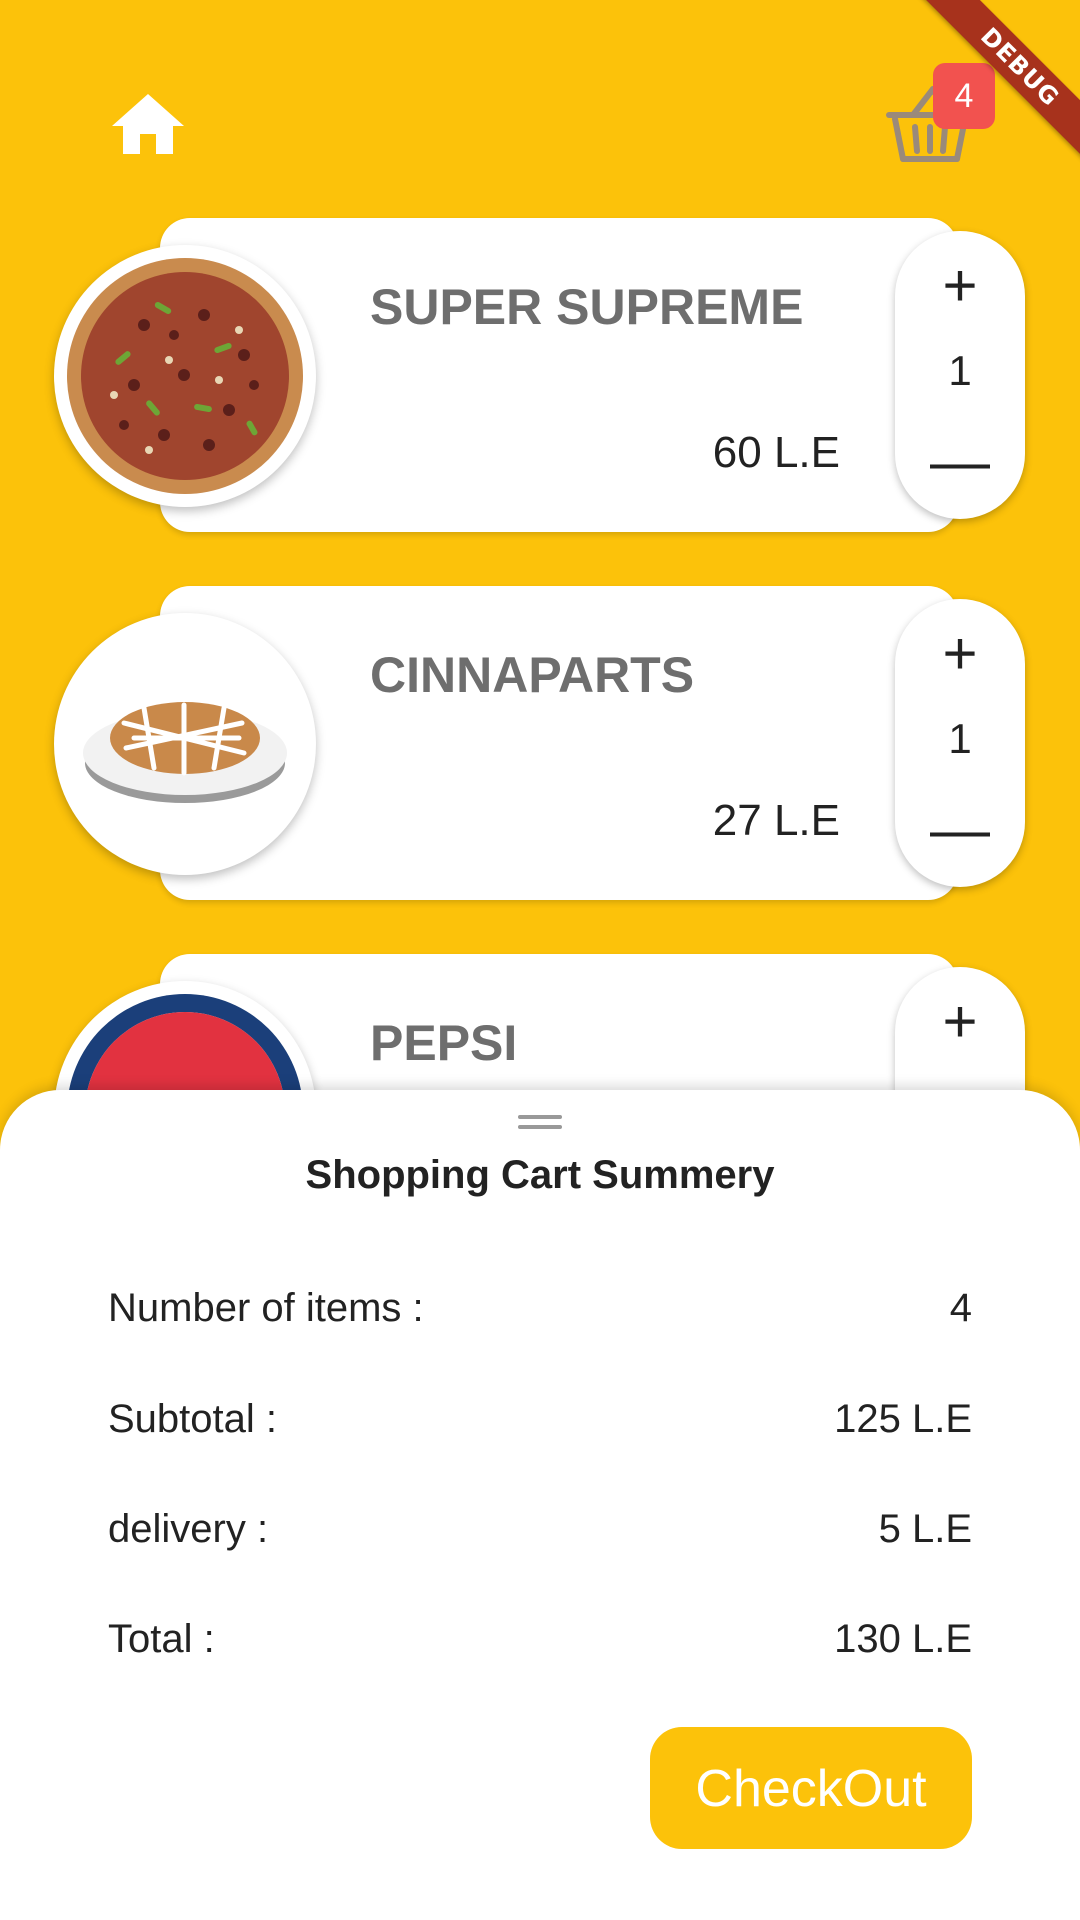  I want to click on summary-label: Subtotal :, so click(193, 1419).